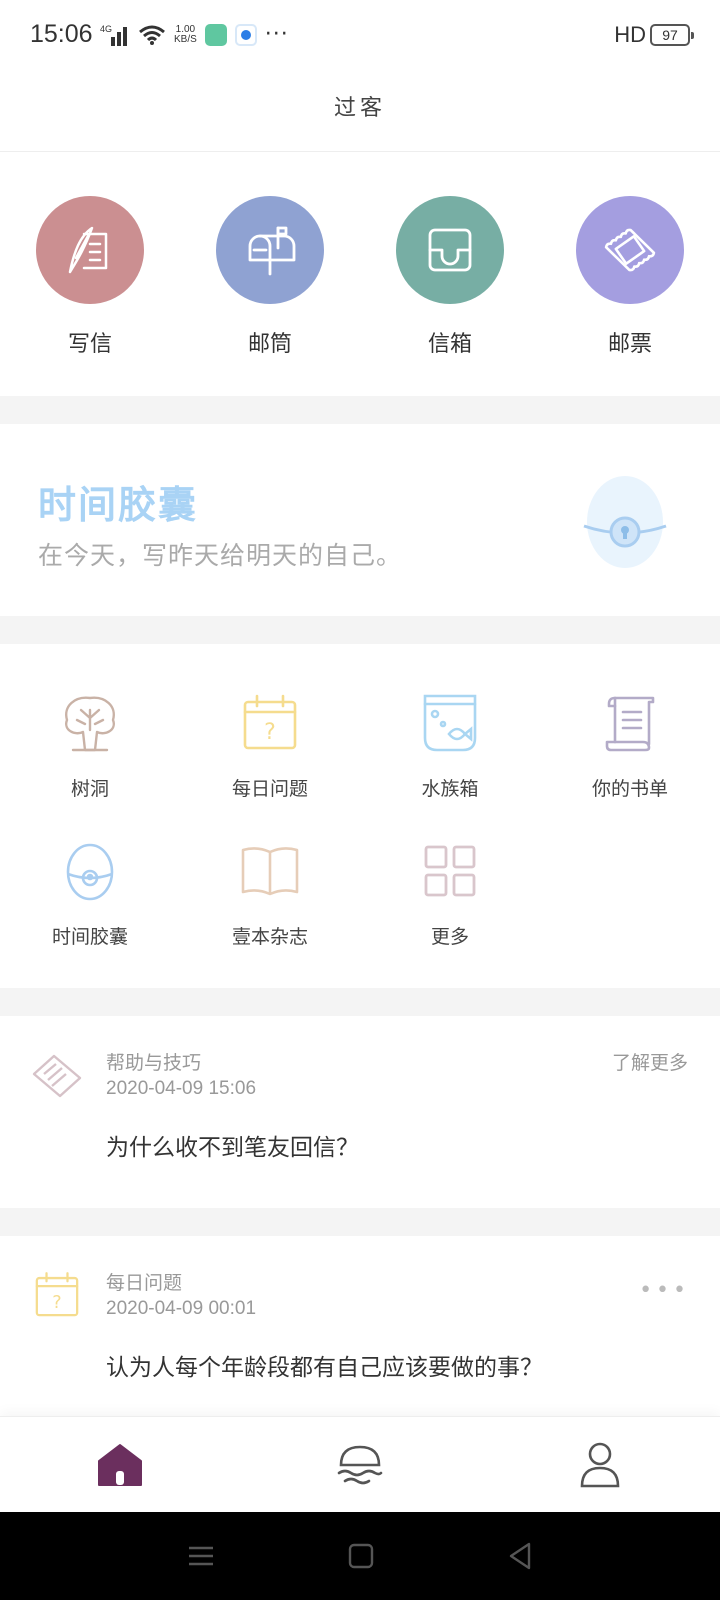 The height and width of the screenshot is (1600, 720). I want to click on title-bar: 过客, so click(360, 112).